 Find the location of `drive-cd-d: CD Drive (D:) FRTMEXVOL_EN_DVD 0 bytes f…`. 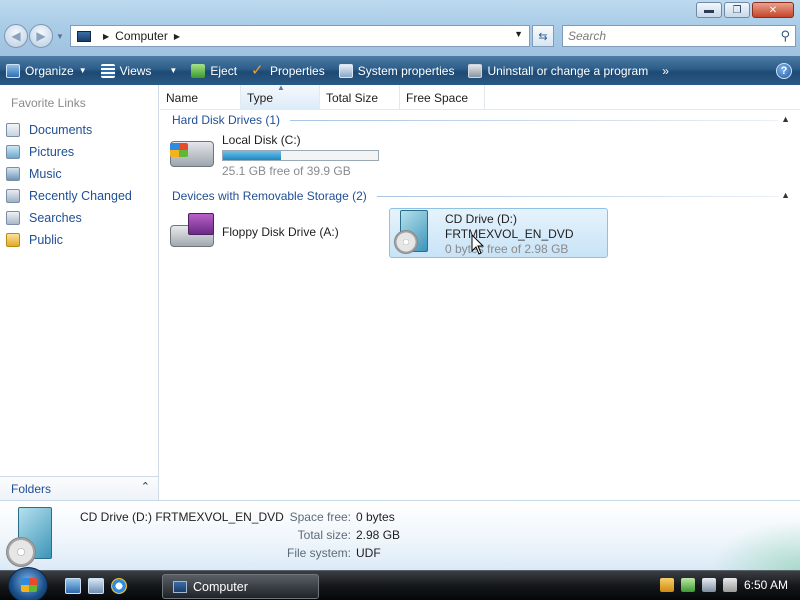

drive-cd-d: CD Drive (D:) FRTMEXVOL_EN_DVD 0 bytes f… is located at coordinates (498, 233).